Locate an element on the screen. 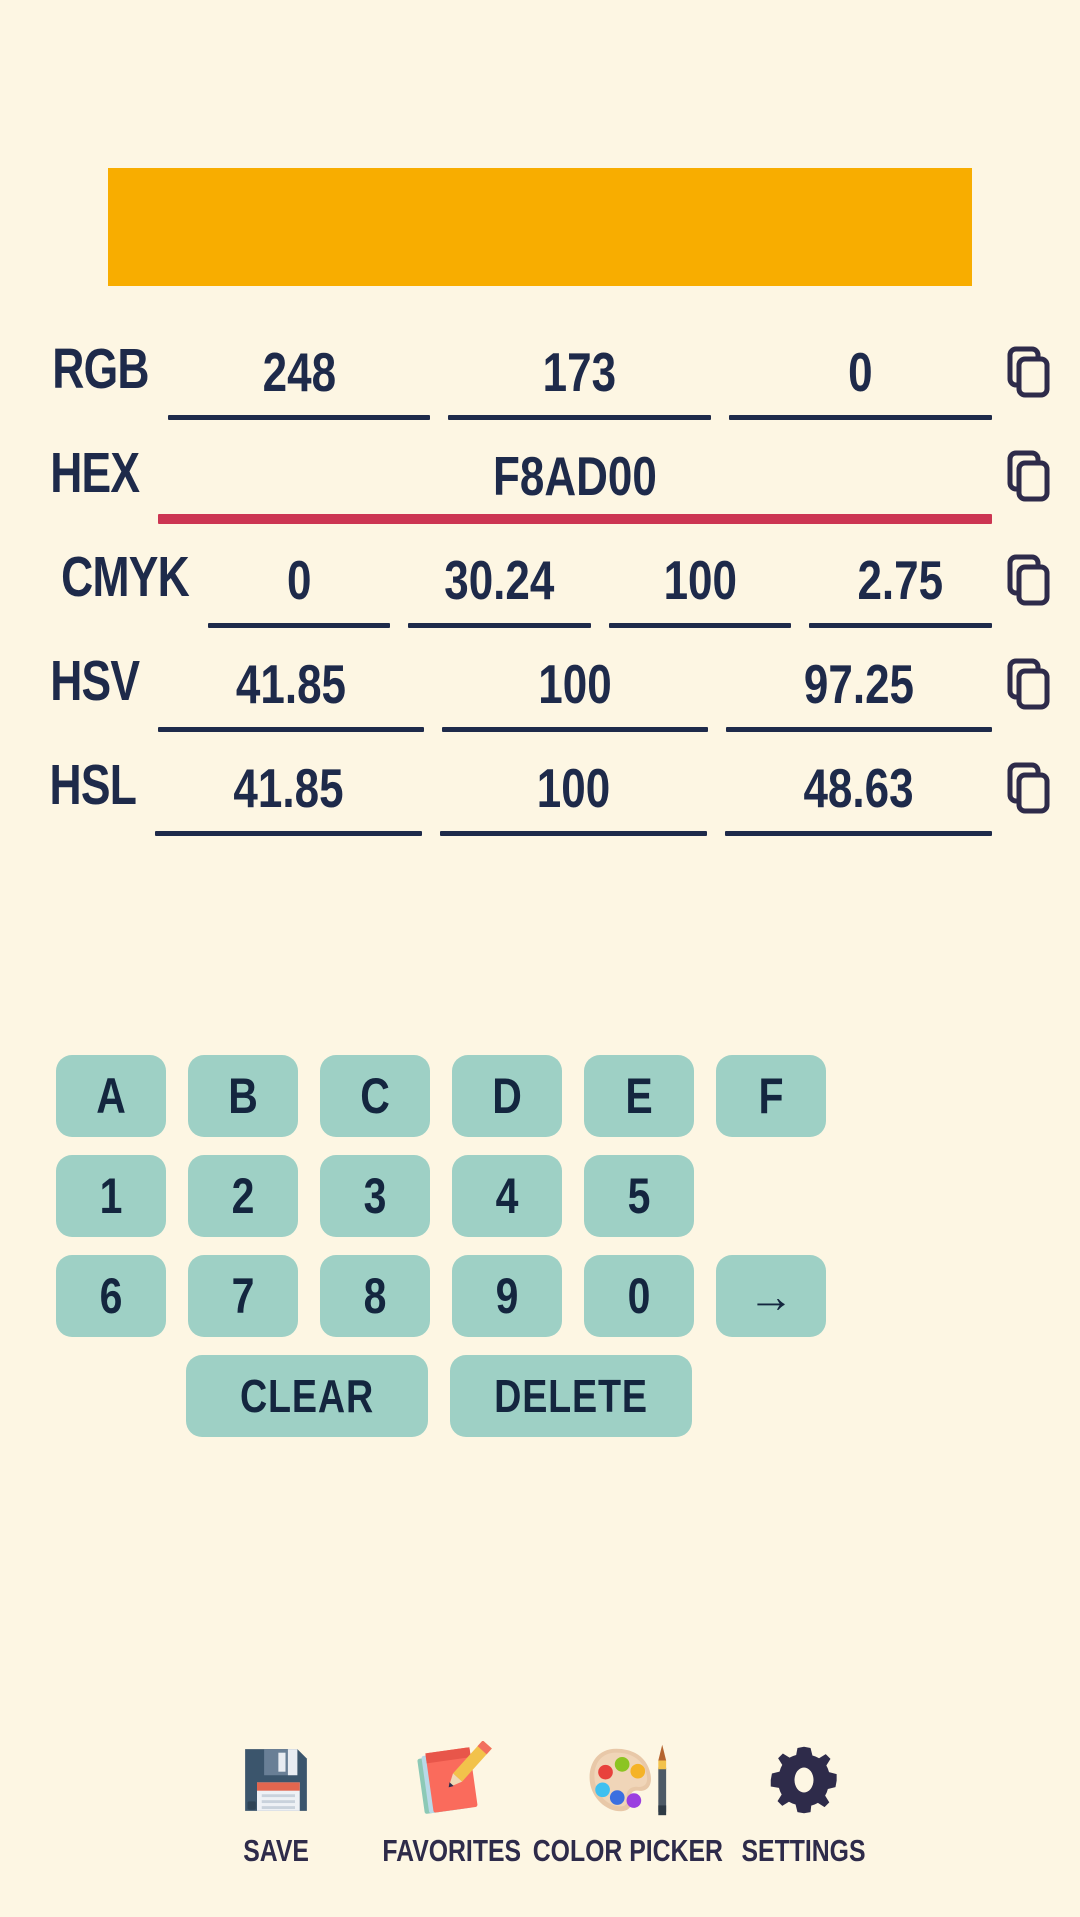 This screenshot has width=1080, height=1917. input-cmyk-2: 100 is located at coordinates (700, 587).